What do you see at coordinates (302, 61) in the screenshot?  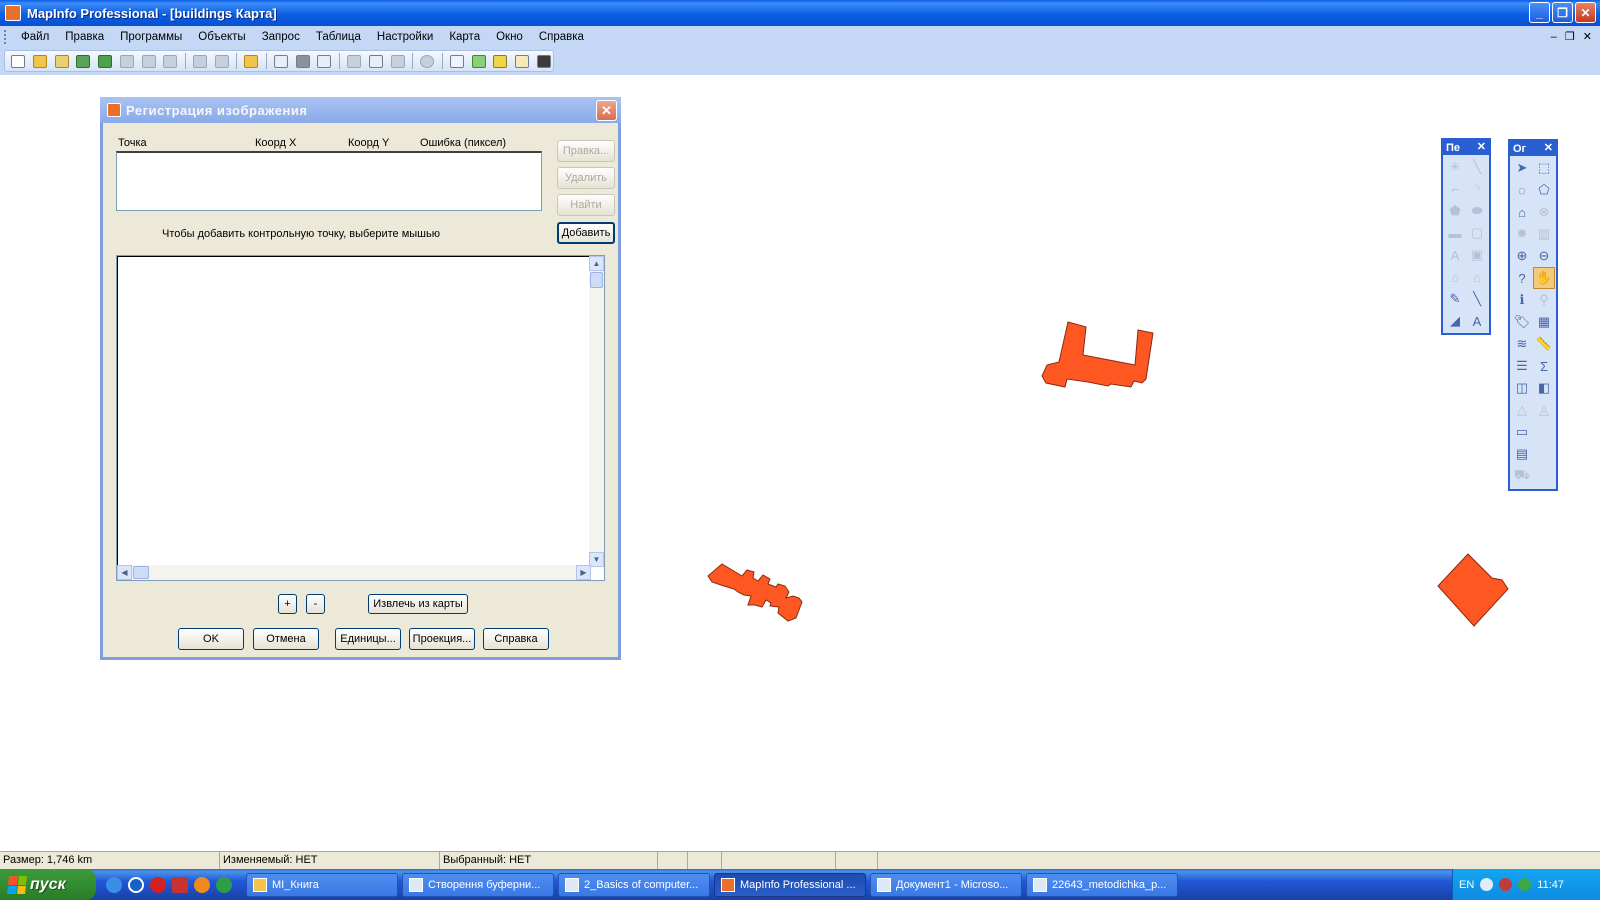 I see `print-button` at bounding box center [302, 61].